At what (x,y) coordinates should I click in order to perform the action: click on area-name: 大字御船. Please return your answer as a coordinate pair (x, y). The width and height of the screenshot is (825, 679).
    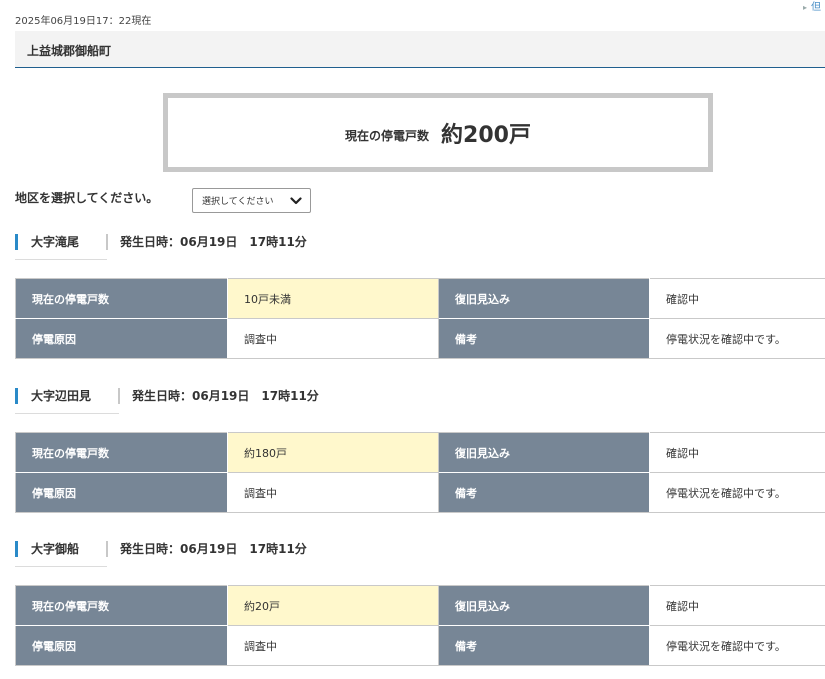
    Looking at the image, I should click on (47, 549).